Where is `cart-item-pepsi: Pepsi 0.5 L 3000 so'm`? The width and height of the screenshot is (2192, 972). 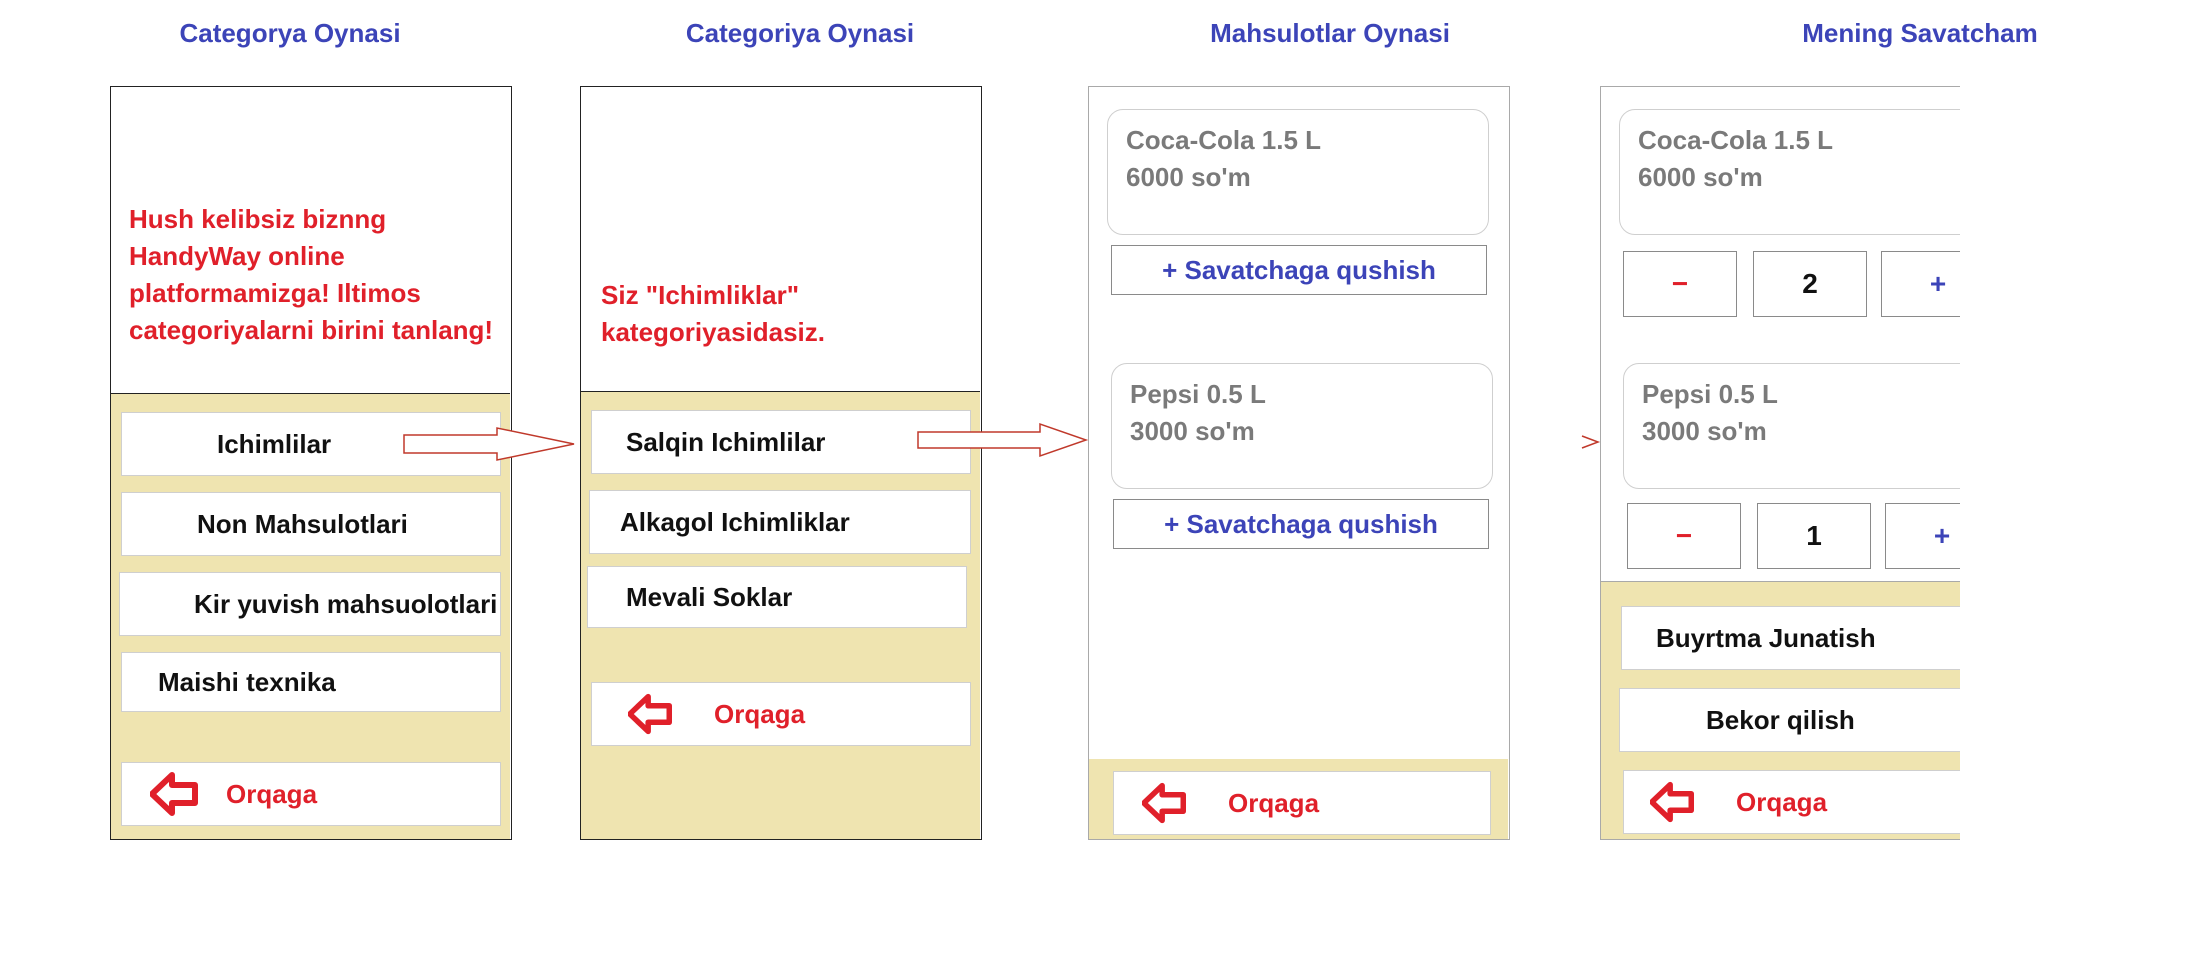 cart-item-pepsi: Pepsi 0.5 L 3000 so'm is located at coordinates (1791, 426).